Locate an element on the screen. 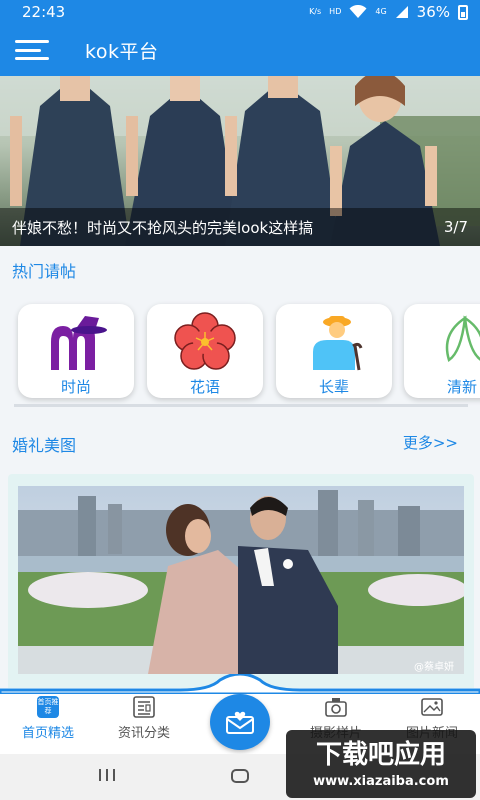 The height and width of the screenshot is (800, 480). banner-counter: 3/7 is located at coordinates (455, 227).